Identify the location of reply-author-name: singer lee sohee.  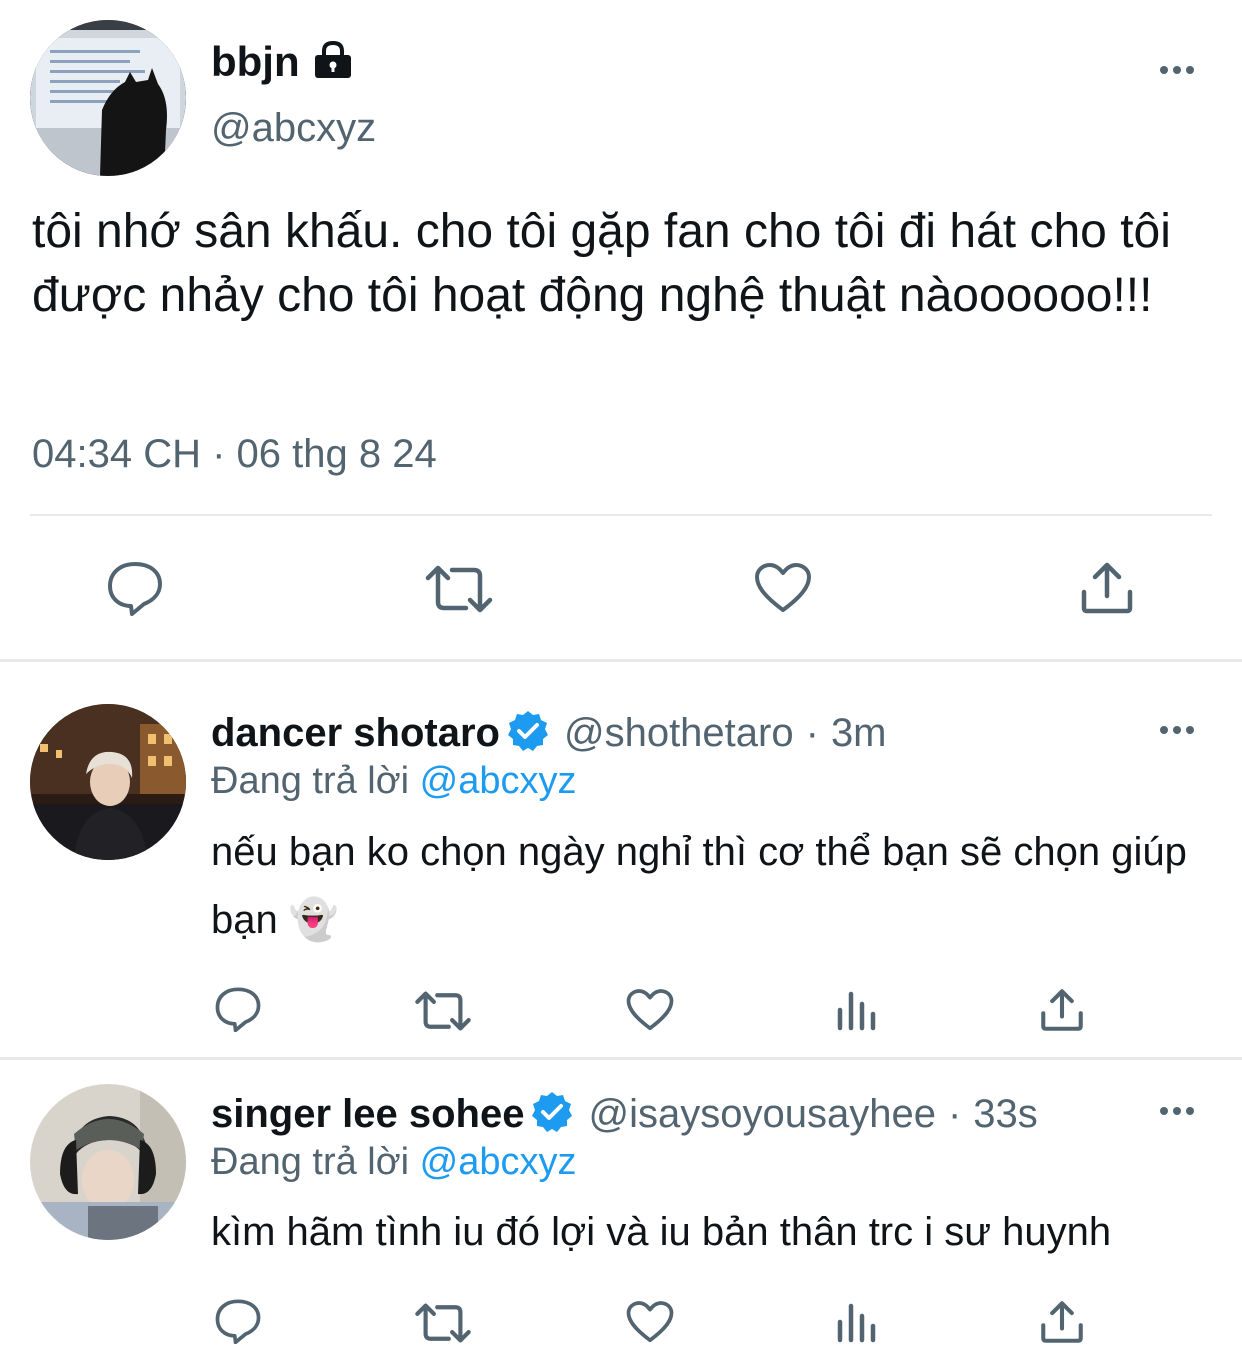
(367, 1114).